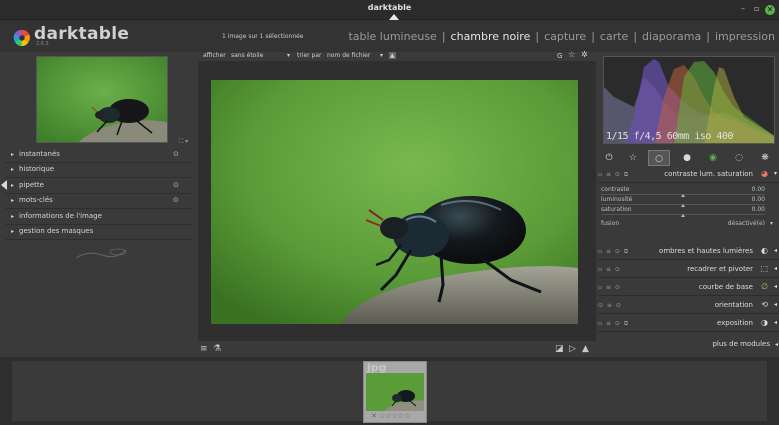  Describe the element at coordinates (683, 215) in the screenshot. I see `slider-handle` at that location.